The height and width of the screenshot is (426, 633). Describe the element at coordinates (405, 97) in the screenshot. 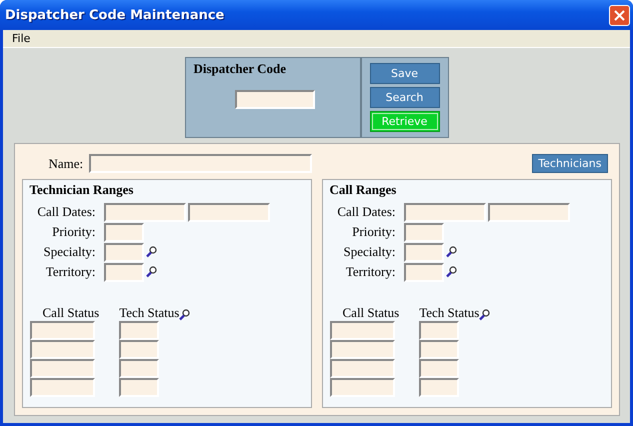

I see `action-button: Search` at that location.